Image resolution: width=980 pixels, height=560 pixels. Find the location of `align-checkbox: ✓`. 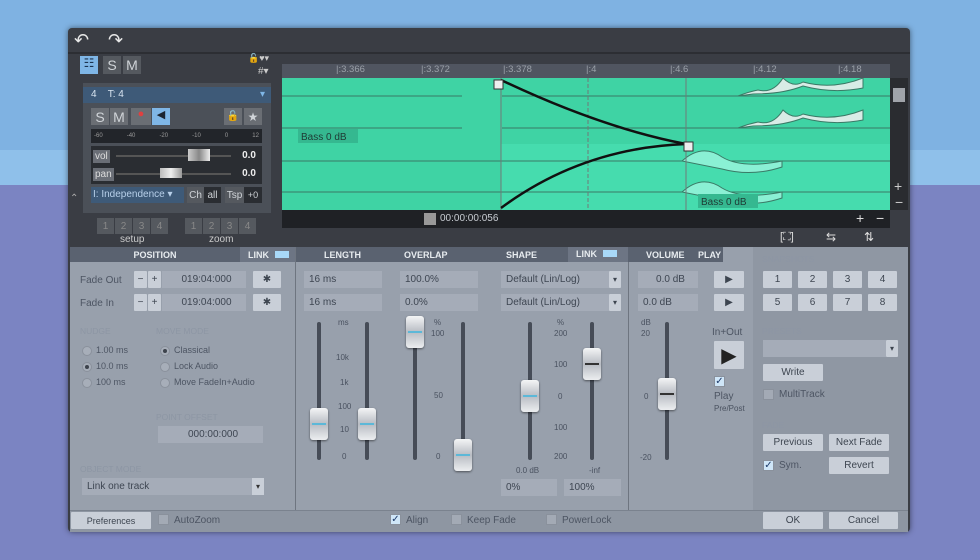

align-checkbox: ✓ is located at coordinates (395, 519).